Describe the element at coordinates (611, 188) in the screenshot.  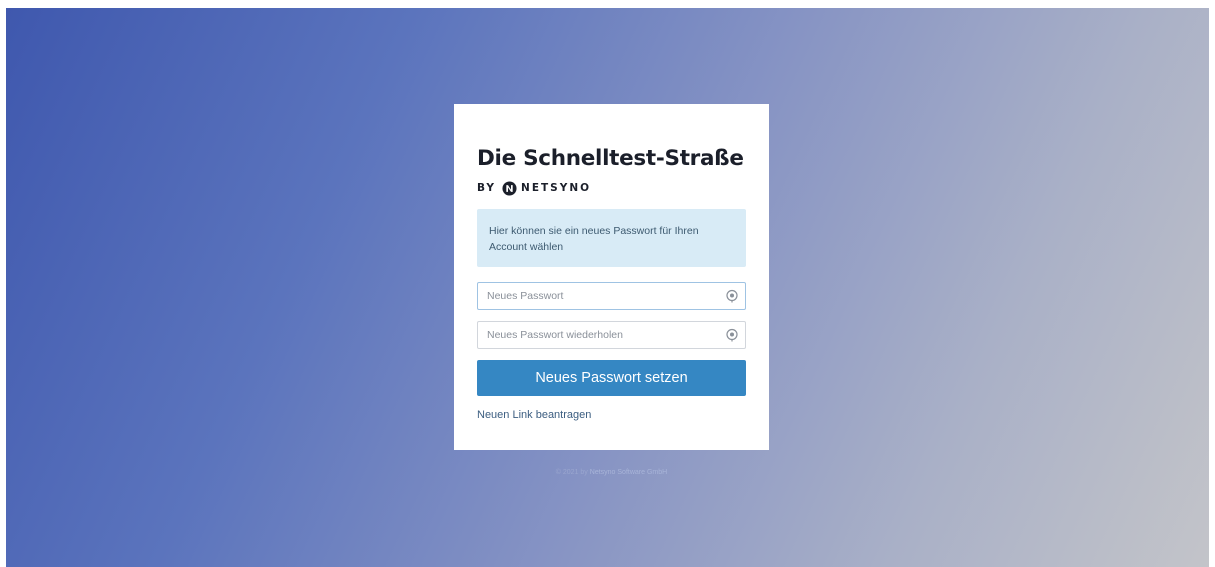
I see `brand-line: BY NETSYNO` at that location.